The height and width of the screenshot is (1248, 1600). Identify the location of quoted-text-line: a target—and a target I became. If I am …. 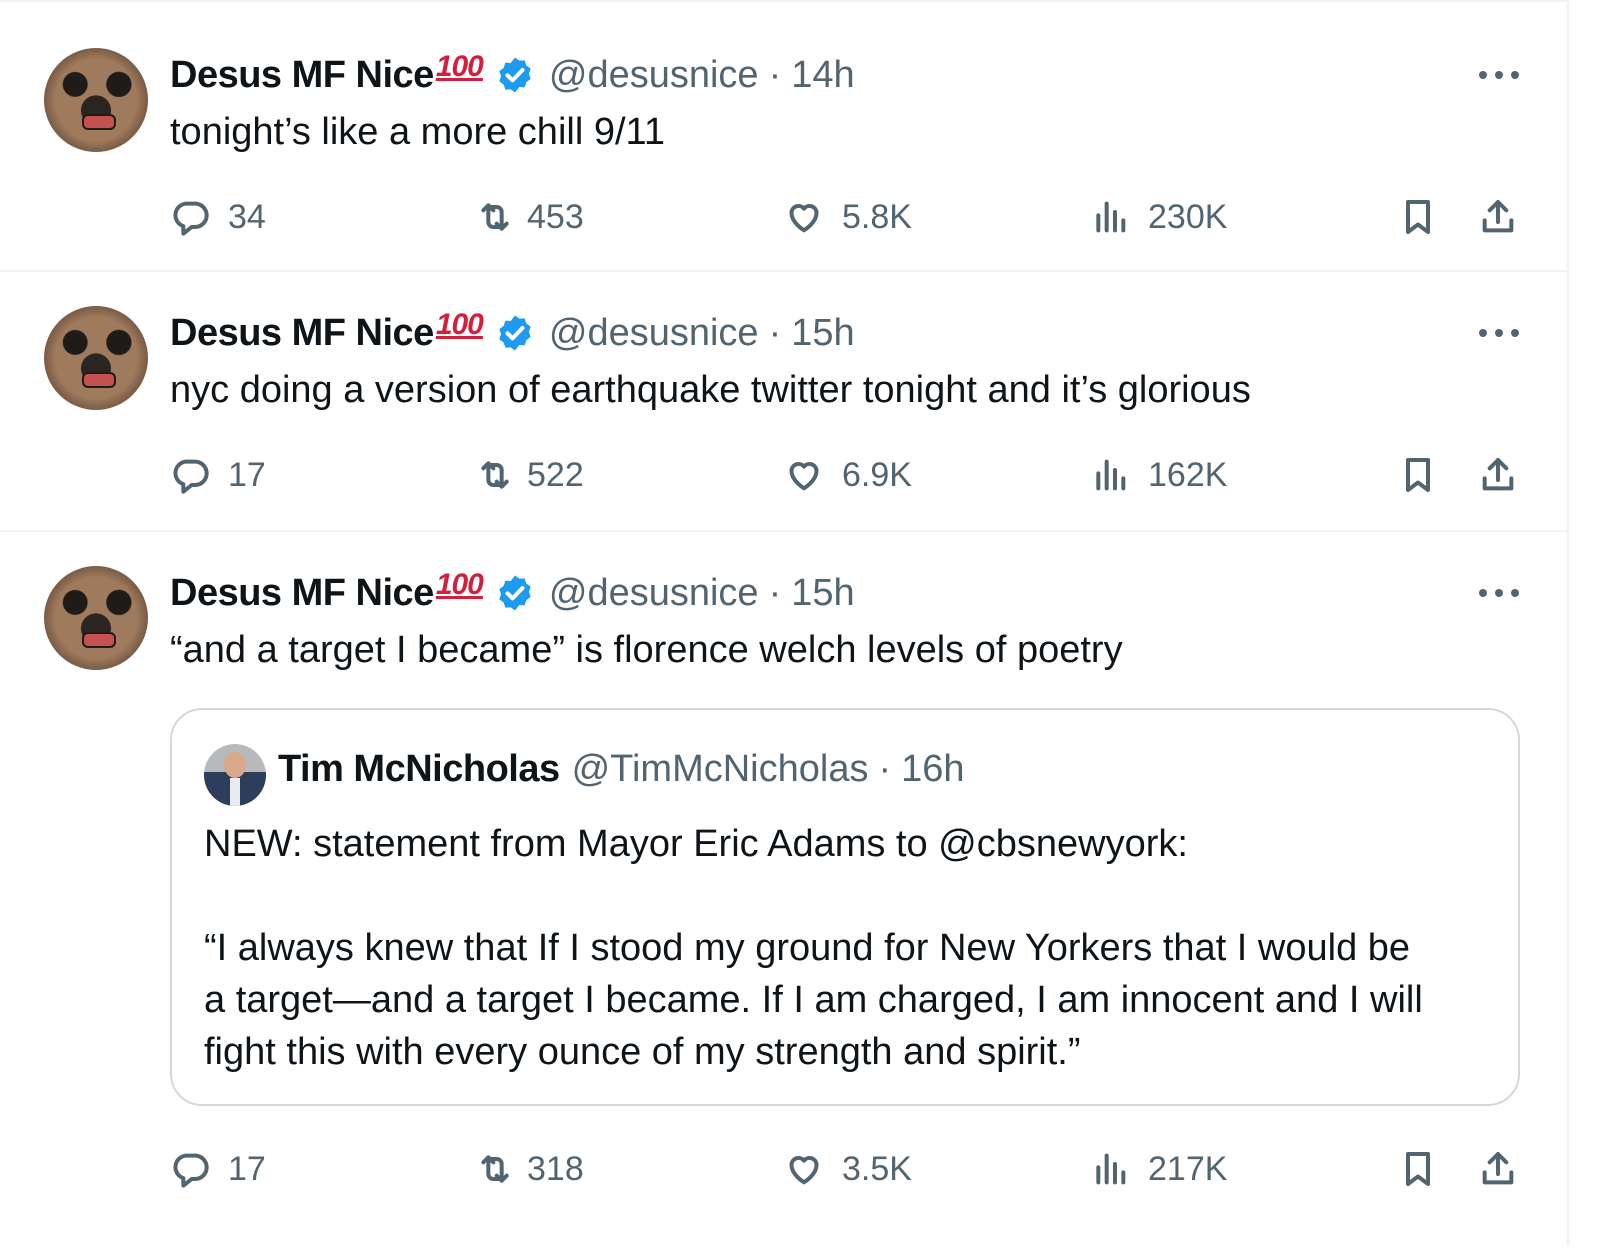
(813, 1000).